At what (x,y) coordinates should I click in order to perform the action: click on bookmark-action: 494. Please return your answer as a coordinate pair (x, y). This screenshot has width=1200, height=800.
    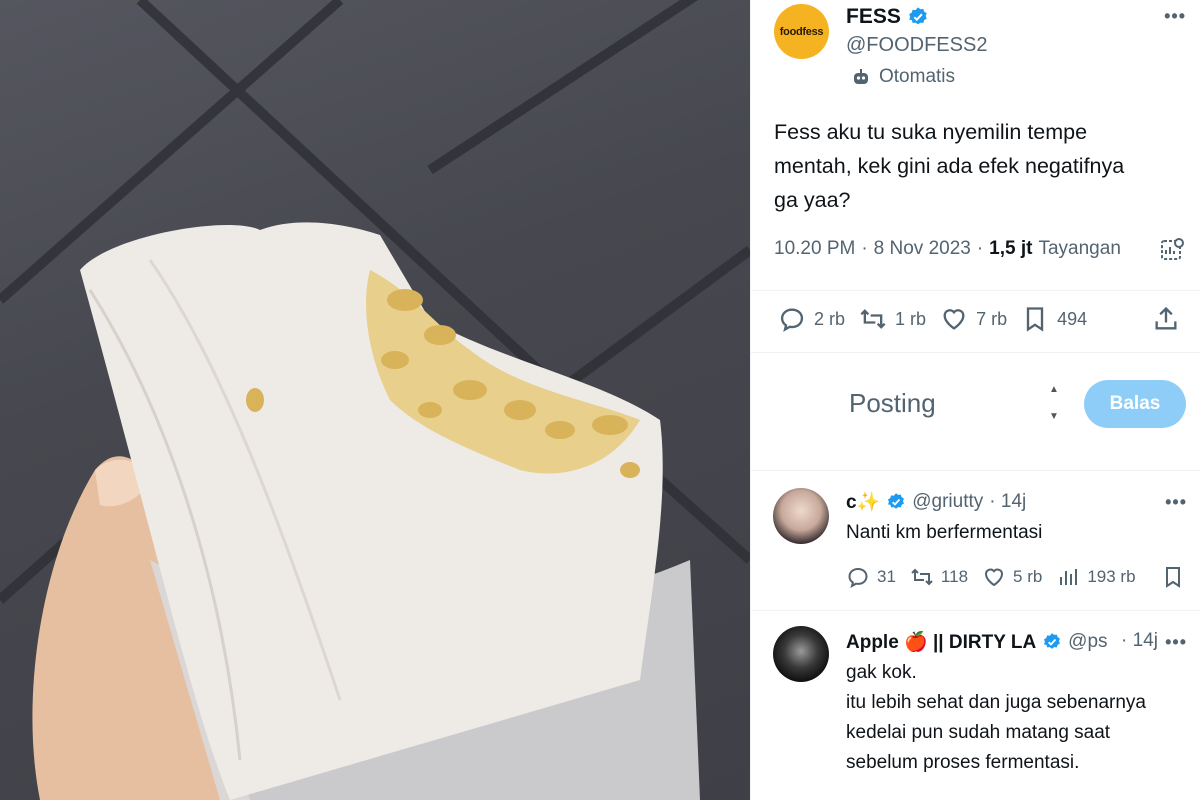
    Looking at the image, I should click on (1054, 319).